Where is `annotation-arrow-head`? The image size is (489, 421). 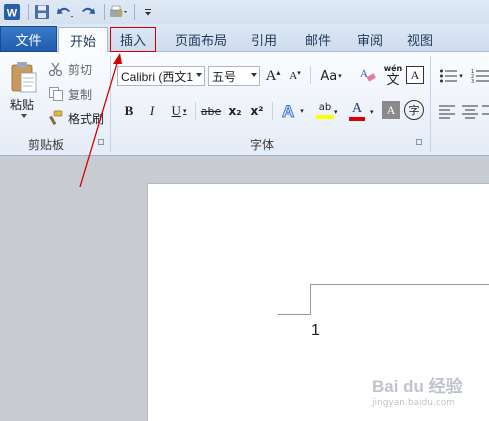 annotation-arrow-head is located at coordinates (117, 58).